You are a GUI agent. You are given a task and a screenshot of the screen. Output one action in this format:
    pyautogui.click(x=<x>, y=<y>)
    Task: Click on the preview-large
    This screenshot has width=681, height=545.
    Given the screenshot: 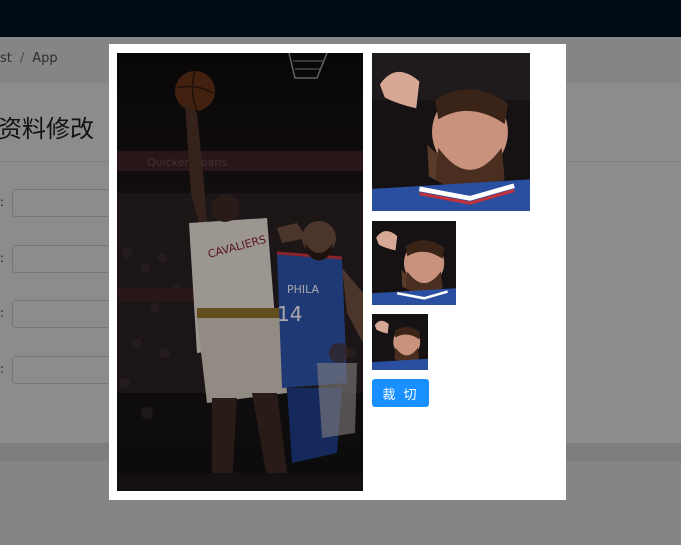 What is the action you would take?
    pyautogui.click(x=451, y=132)
    